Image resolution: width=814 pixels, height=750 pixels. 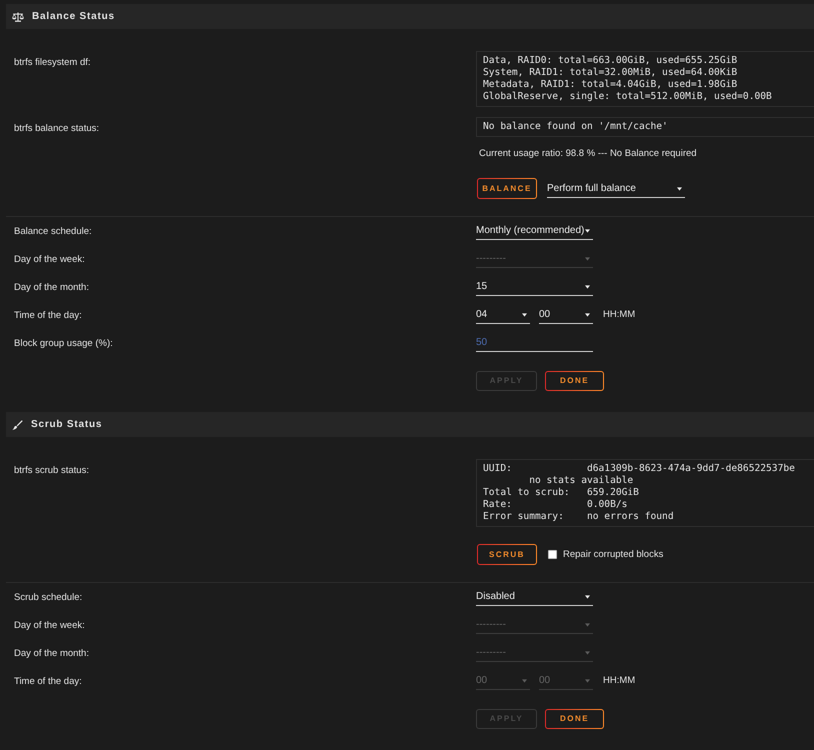 I want to click on field-label: Balance schedule:, so click(x=53, y=231).